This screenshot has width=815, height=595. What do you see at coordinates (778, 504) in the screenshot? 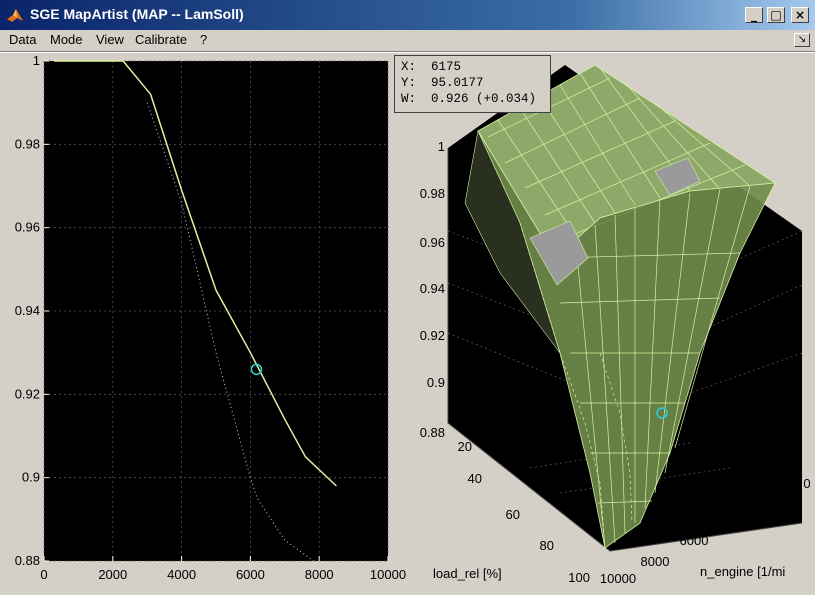
I see `n-tick: 2000` at bounding box center [778, 504].